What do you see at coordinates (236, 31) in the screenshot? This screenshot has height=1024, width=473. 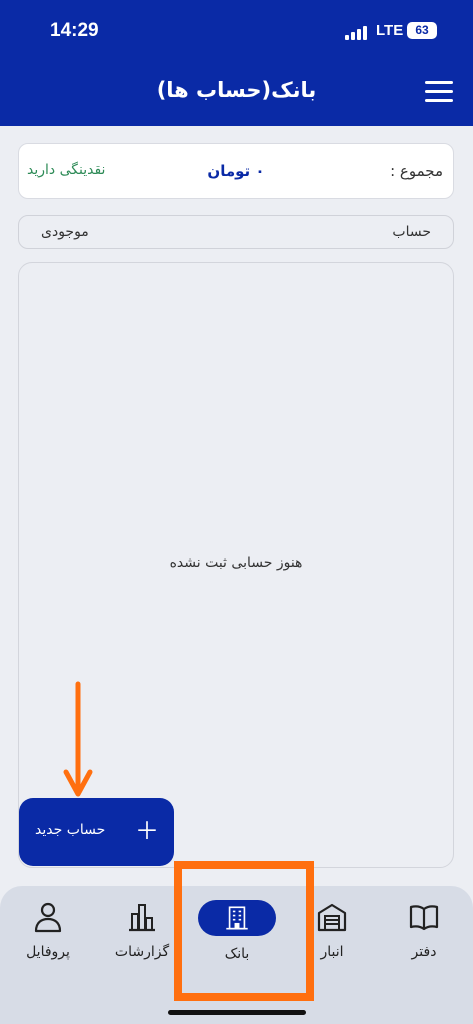 I see `status-bar: 14:29 LTE 63` at bounding box center [236, 31].